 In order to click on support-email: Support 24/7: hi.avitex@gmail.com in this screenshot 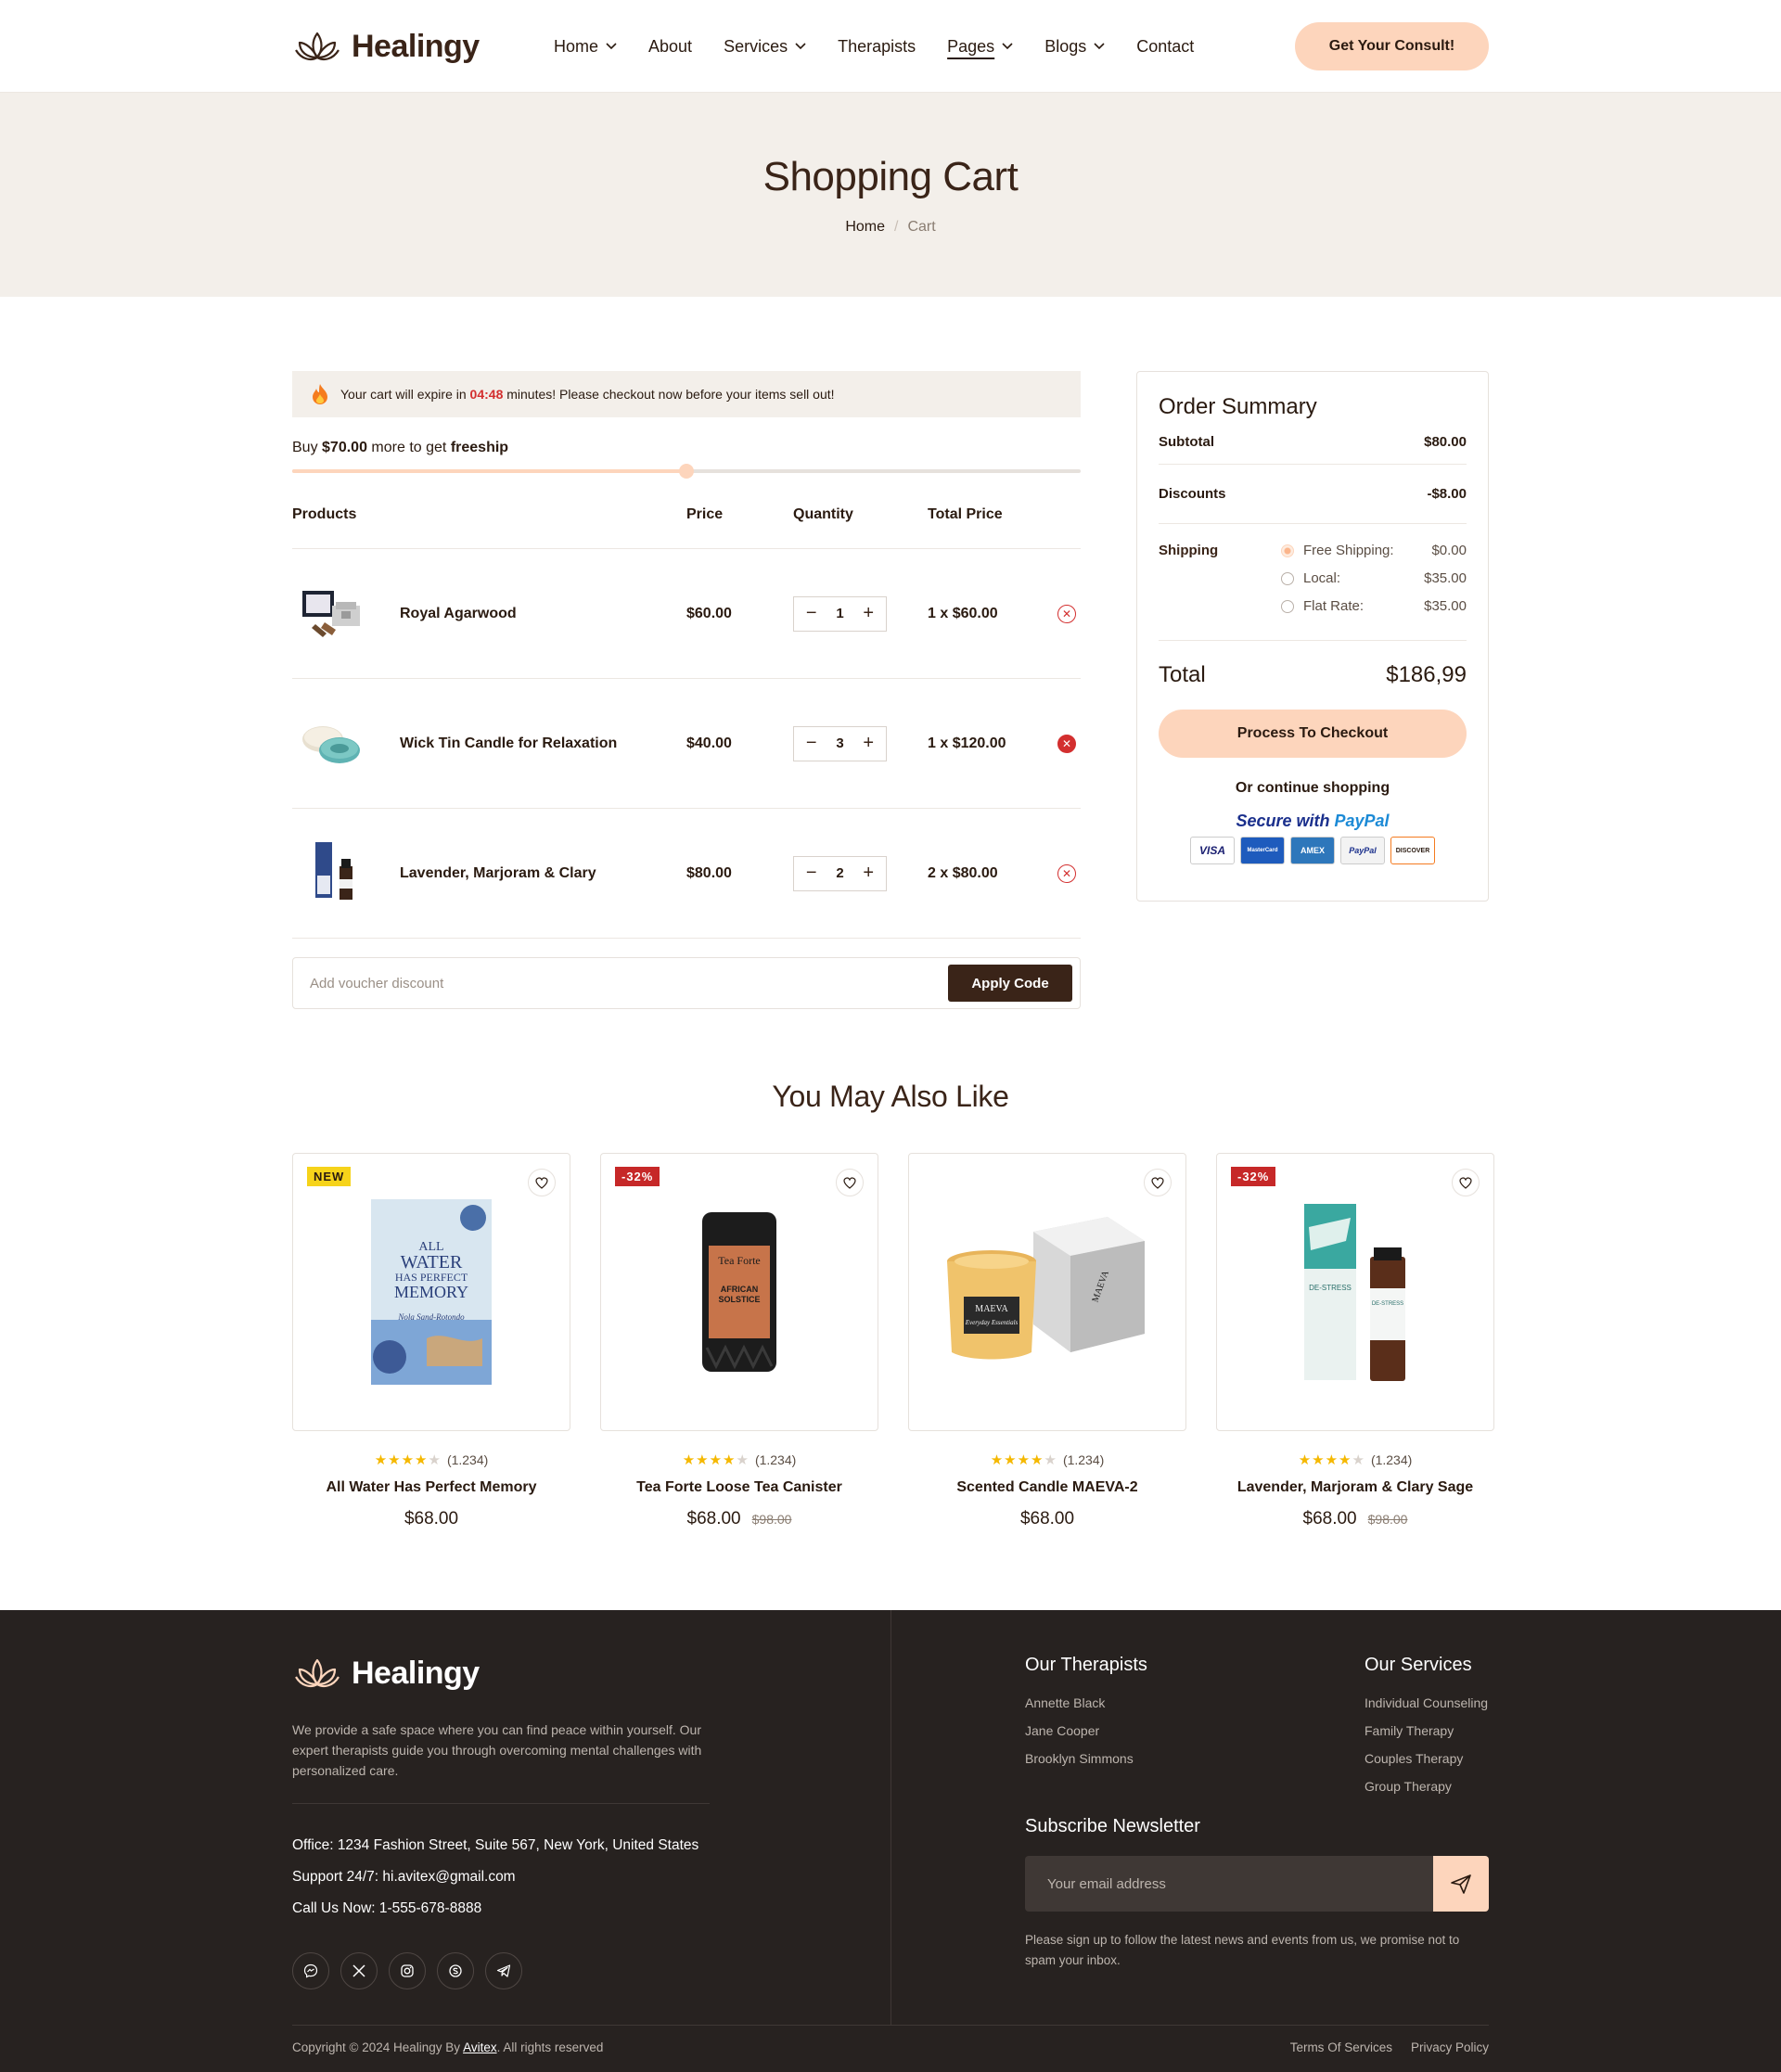, I will do `click(501, 1877)`.